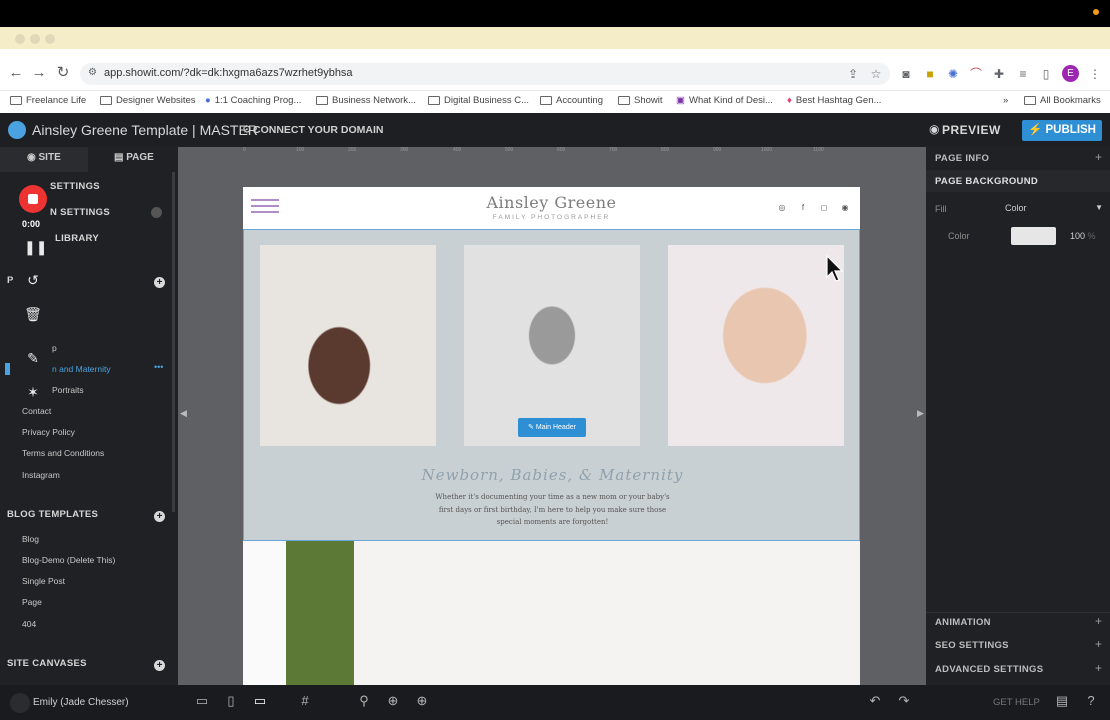 Image resolution: width=1110 pixels, height=720 pixels. Describe the element at coordinates (92, 72) in the screenshot. I see `site-info-icon: ⚙` at that location.